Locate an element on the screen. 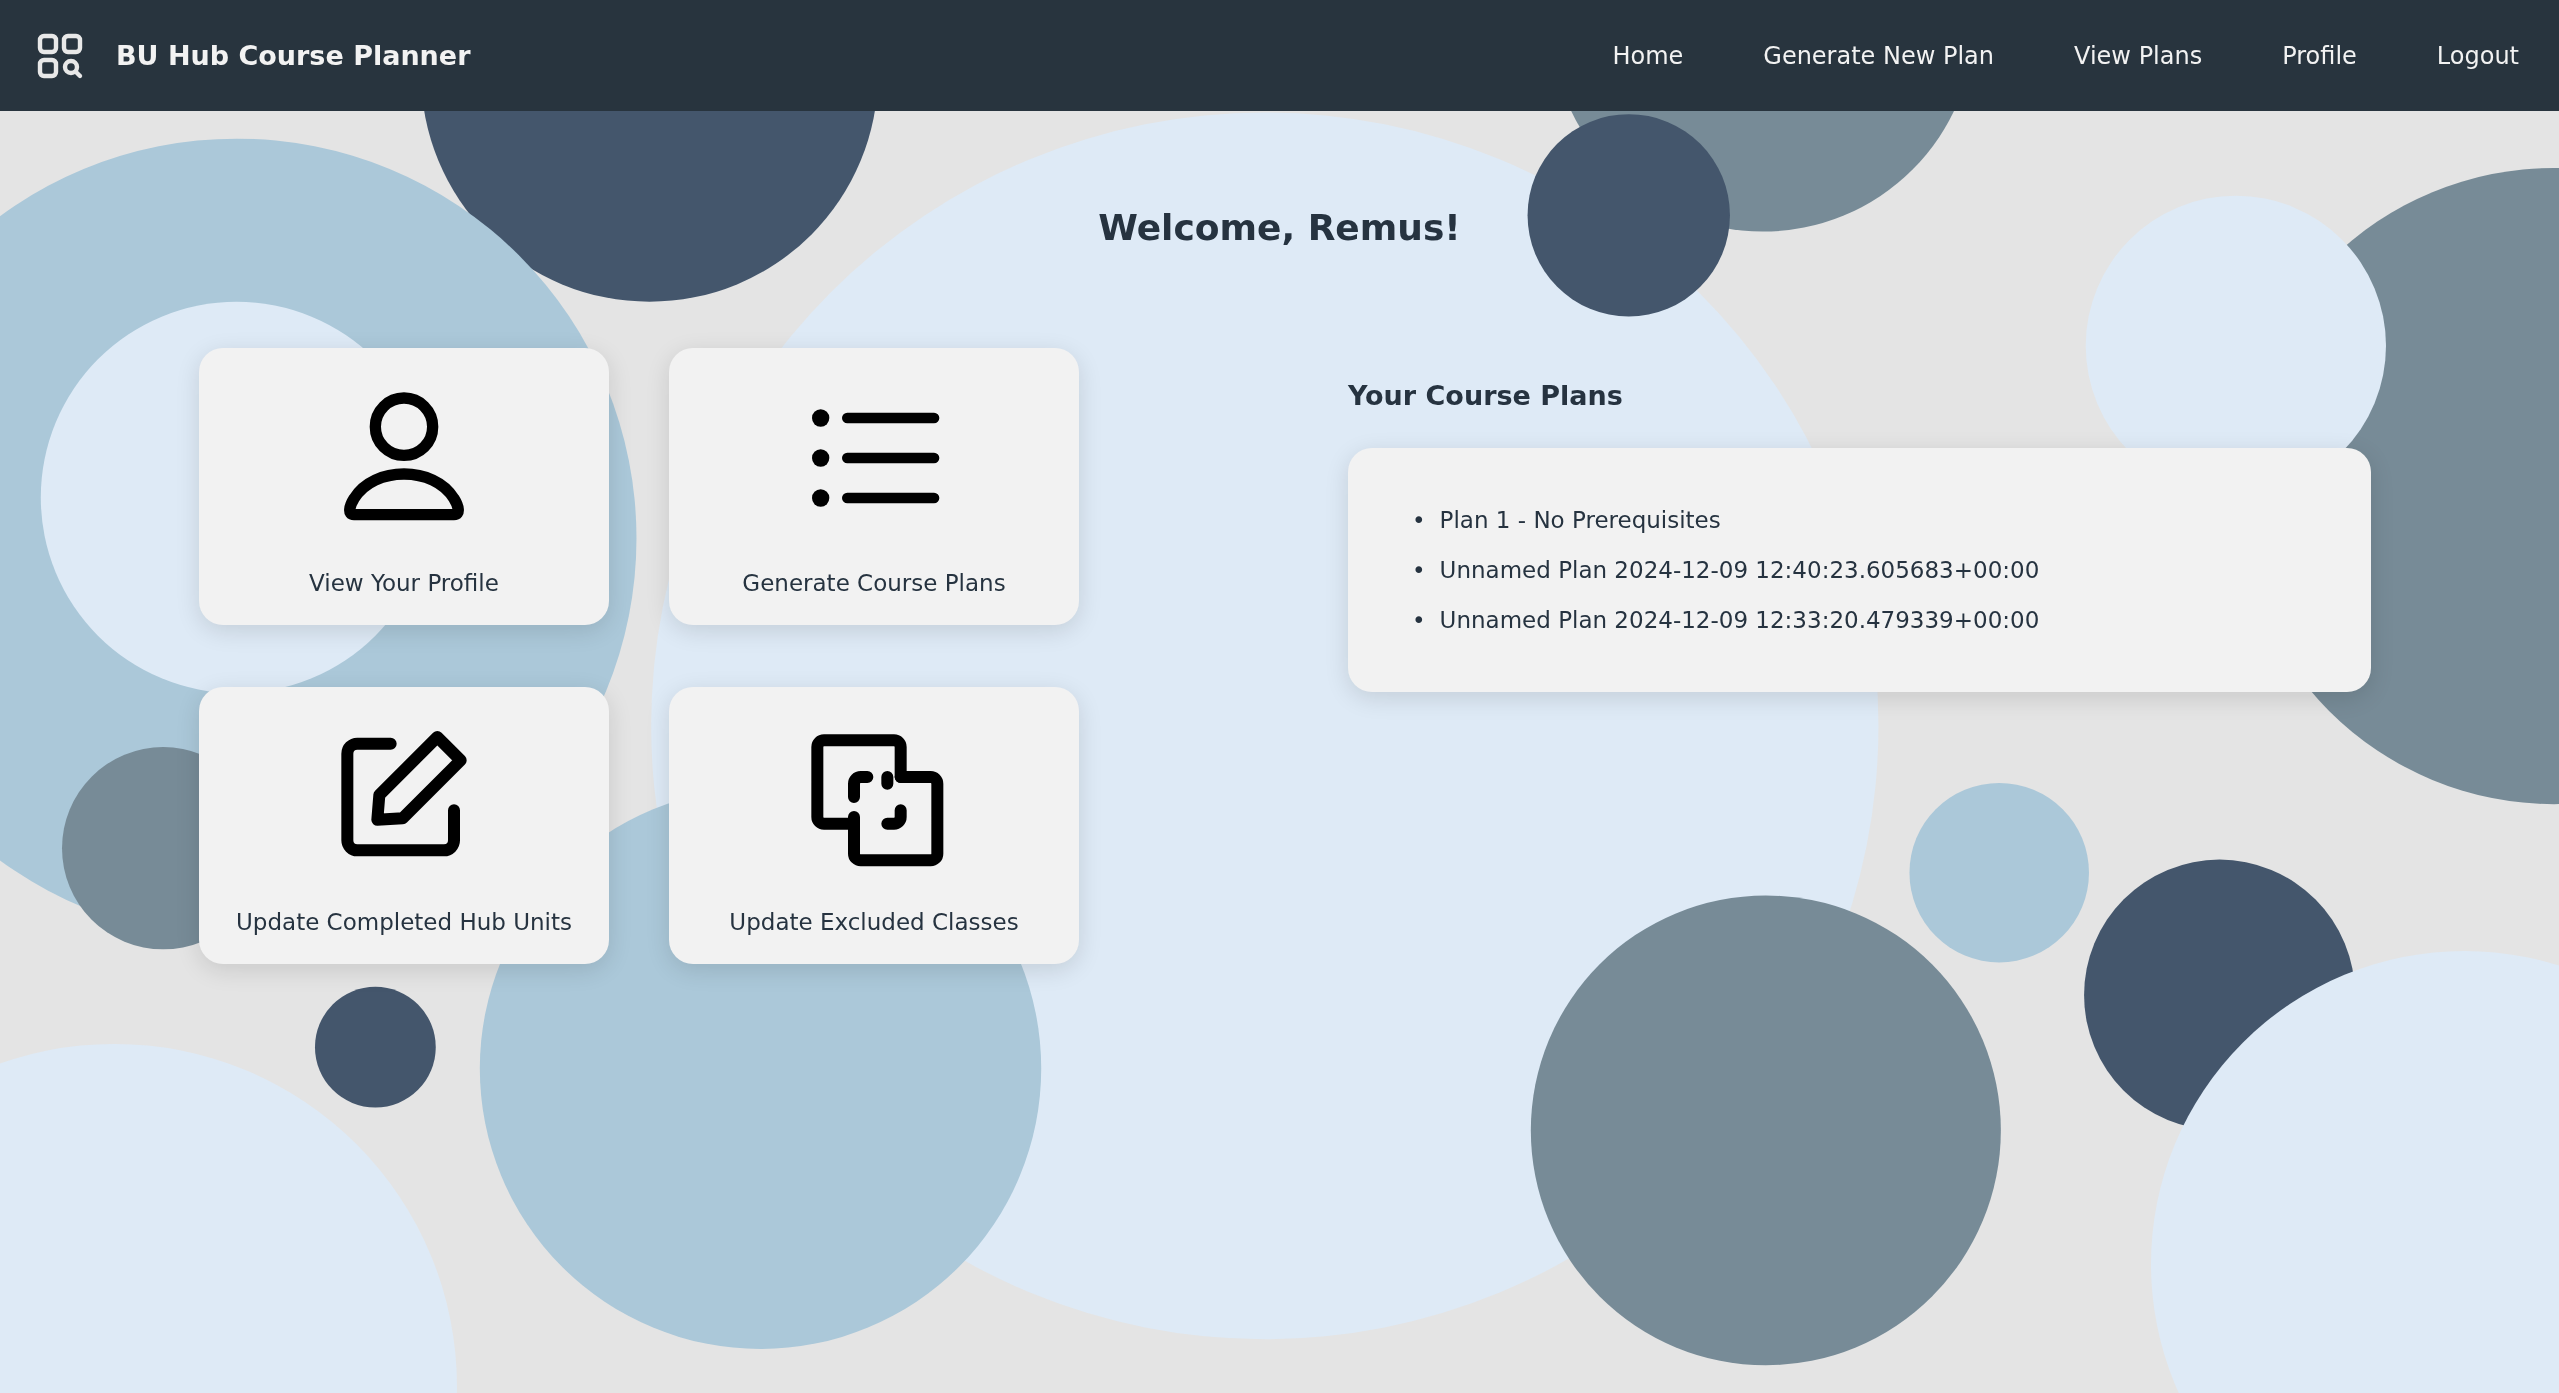  plan-link: Plan 1 - No Prerequisites is located at coordinates (1580, 520).